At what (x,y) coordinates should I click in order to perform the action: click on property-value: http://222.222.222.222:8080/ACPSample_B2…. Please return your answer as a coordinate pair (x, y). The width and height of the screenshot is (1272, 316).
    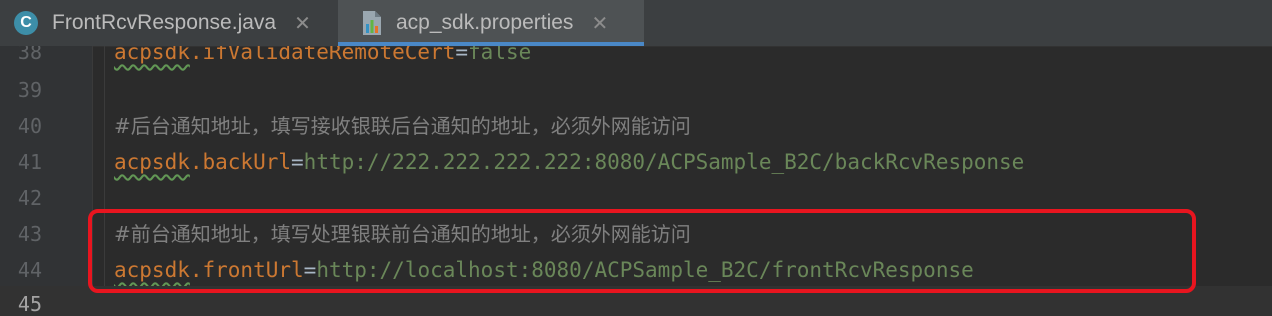
    Looking at the image, I should click on (664, 162).